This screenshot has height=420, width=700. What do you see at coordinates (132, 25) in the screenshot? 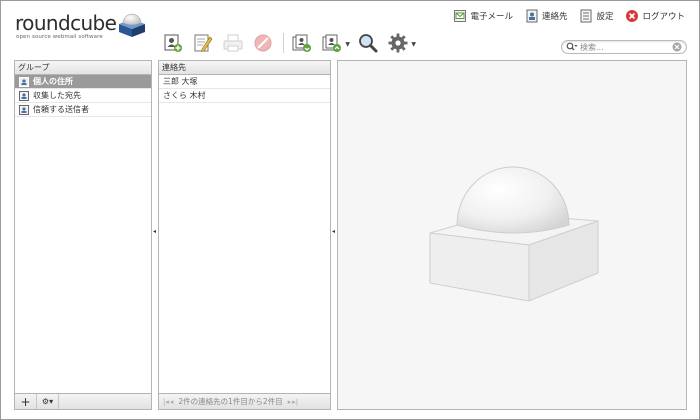
I see `logo-cube-icon` at bounding box center [132, 25].